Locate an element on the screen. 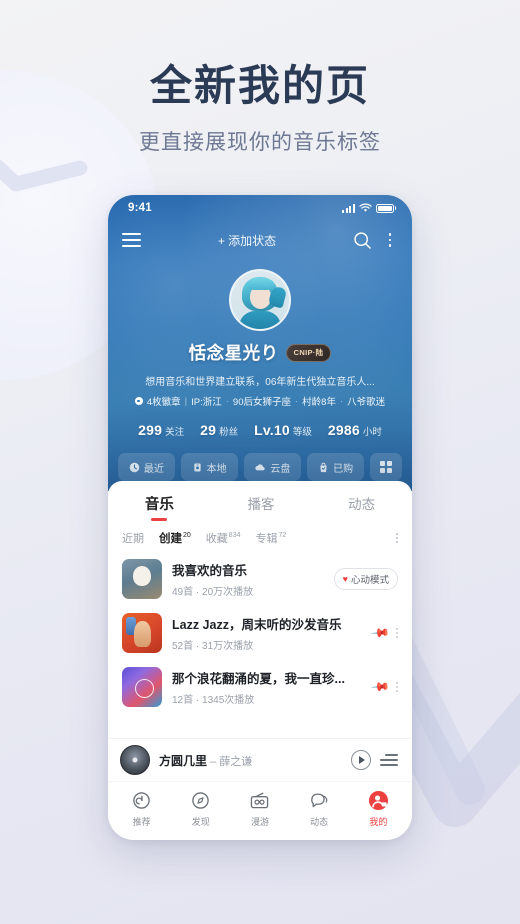  stat-label: 等级 is located at coordinates (302, 432).